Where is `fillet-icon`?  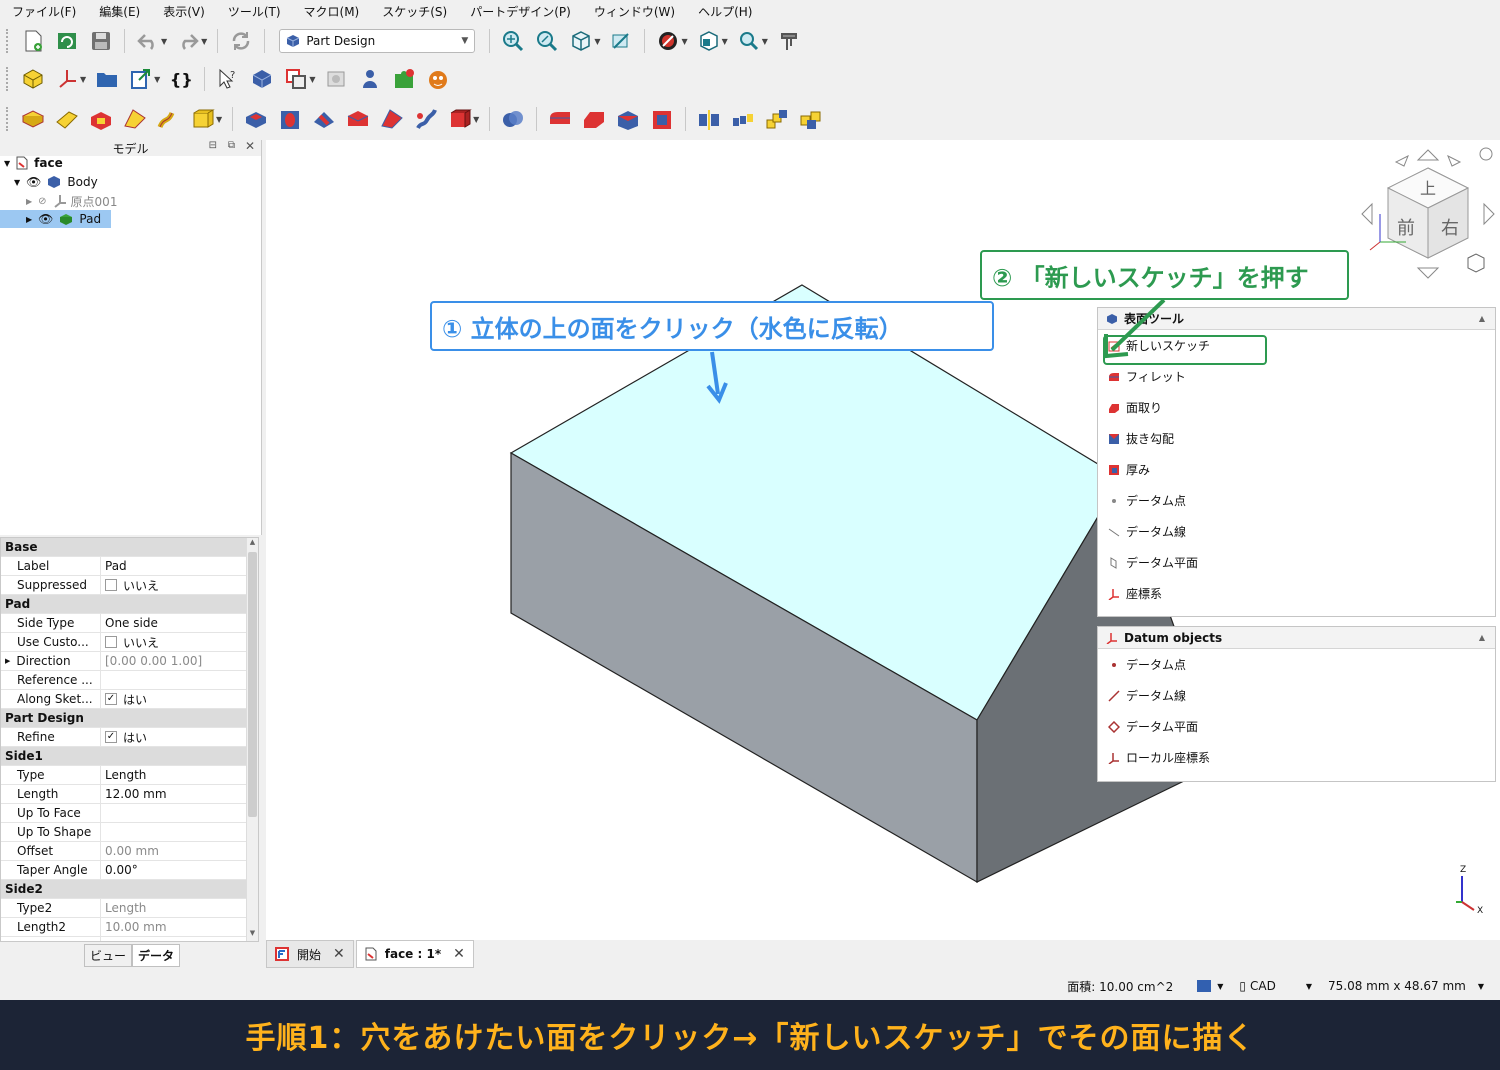
fillet-icon is located at coordinates (560, 119).